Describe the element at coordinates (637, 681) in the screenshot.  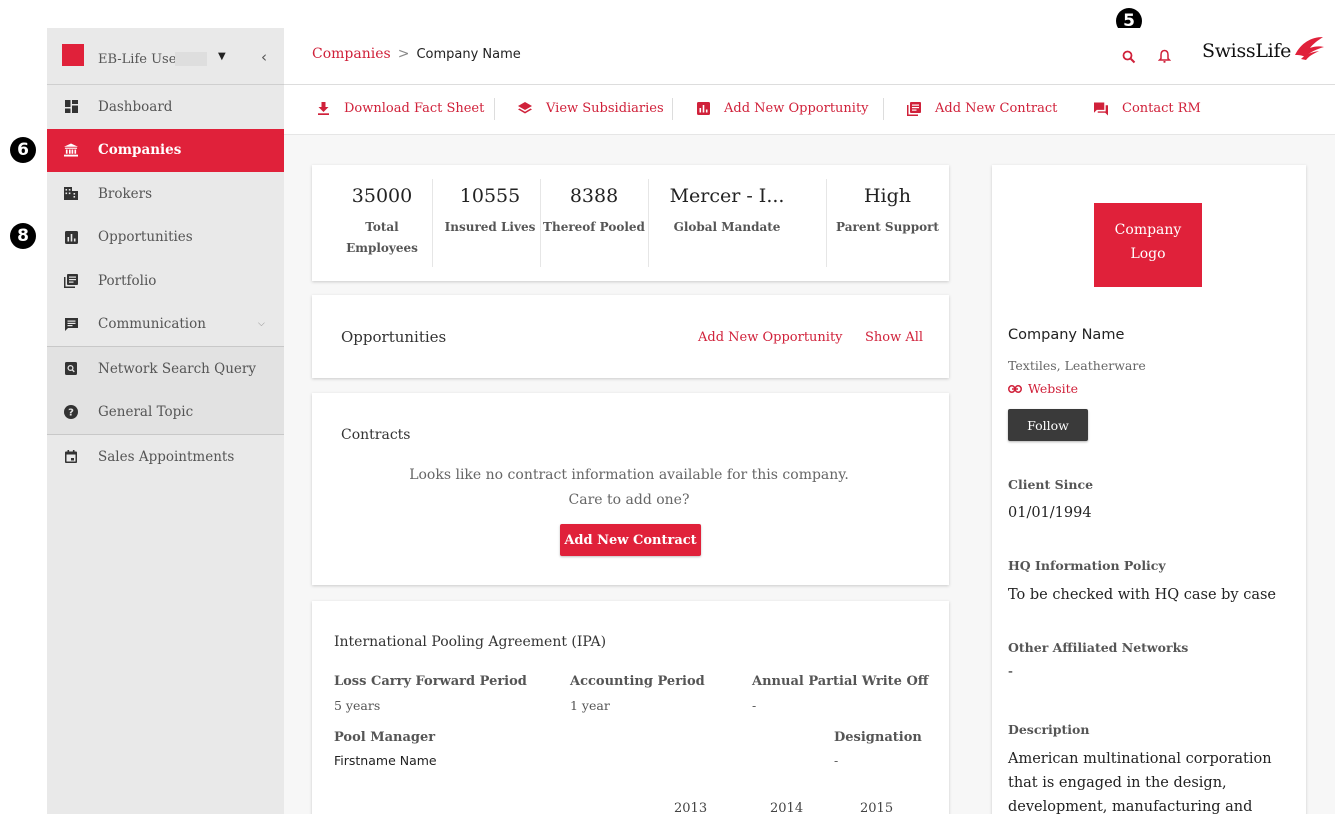
I see `accounting-period-label: Accounting Period` at that location.